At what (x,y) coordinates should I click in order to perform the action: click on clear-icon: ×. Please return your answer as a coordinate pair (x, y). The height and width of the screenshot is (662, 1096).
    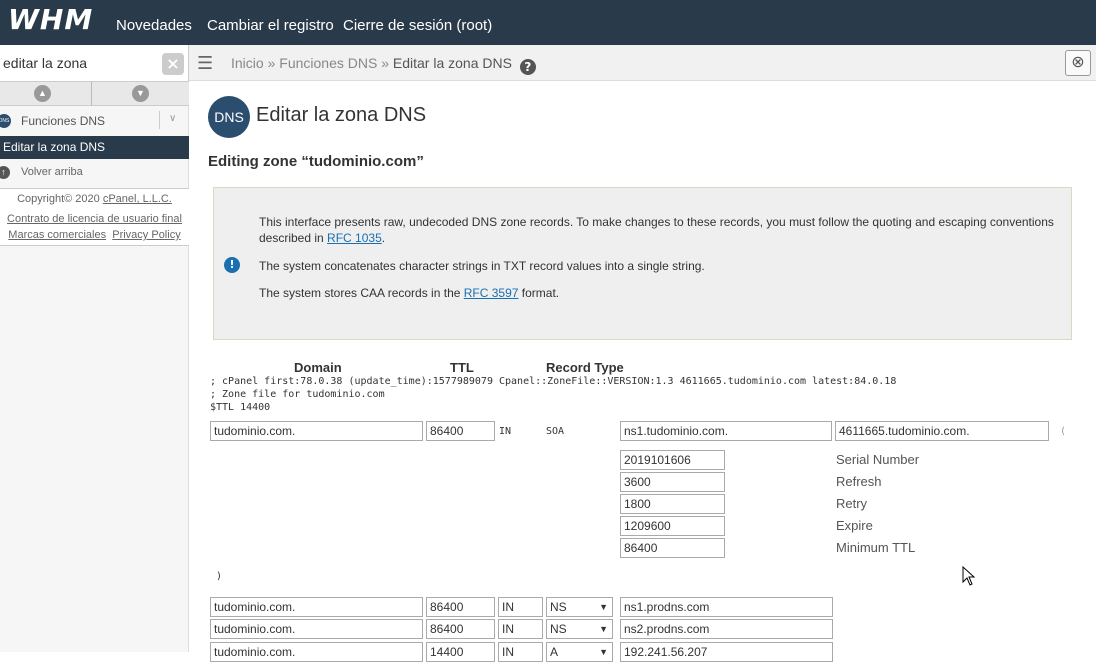
    Looking at the image, I should click on (173, 64).